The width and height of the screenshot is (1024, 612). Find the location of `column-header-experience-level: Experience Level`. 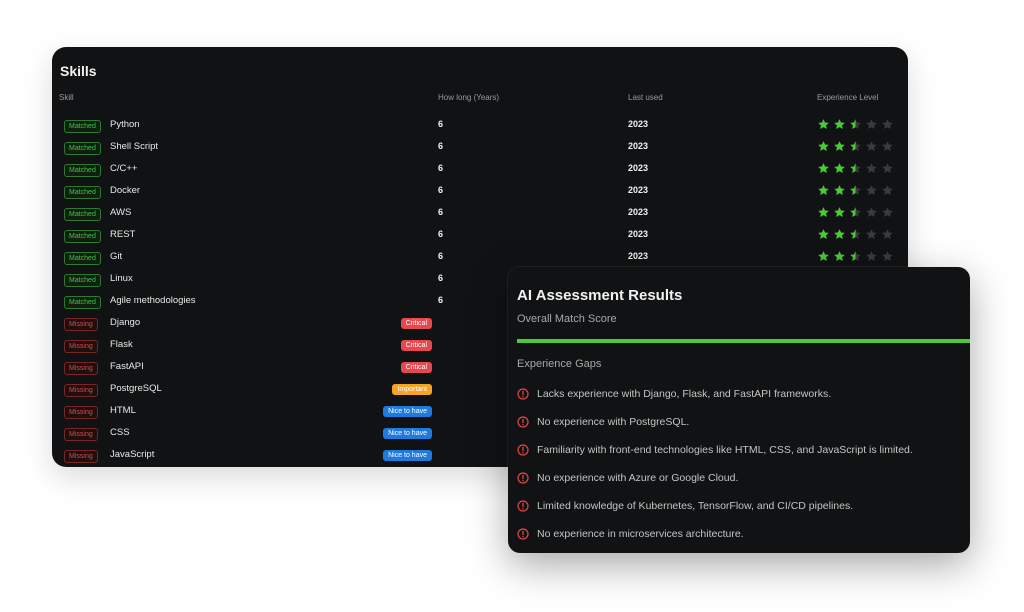

column-header-experience-level: Experience Level is located at coordinates (848, 97).